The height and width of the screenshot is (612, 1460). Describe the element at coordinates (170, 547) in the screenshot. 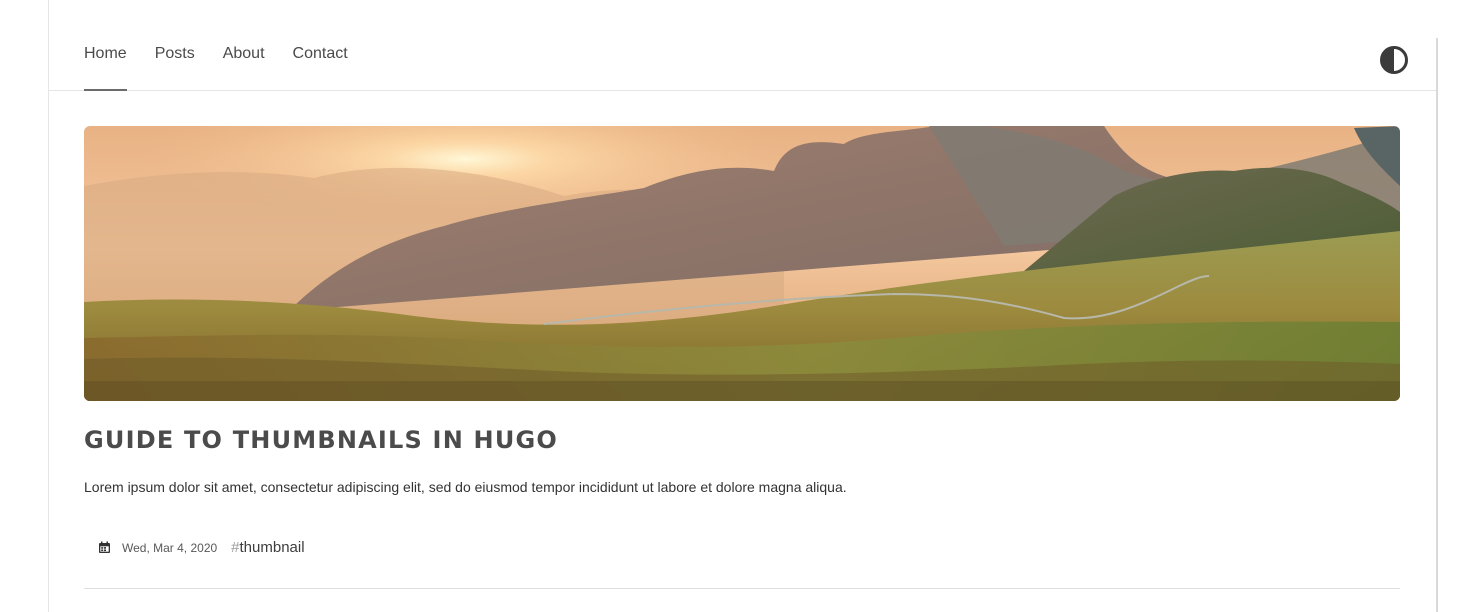

I see `post-date: Wed, Mar 4, 2020` at that location.